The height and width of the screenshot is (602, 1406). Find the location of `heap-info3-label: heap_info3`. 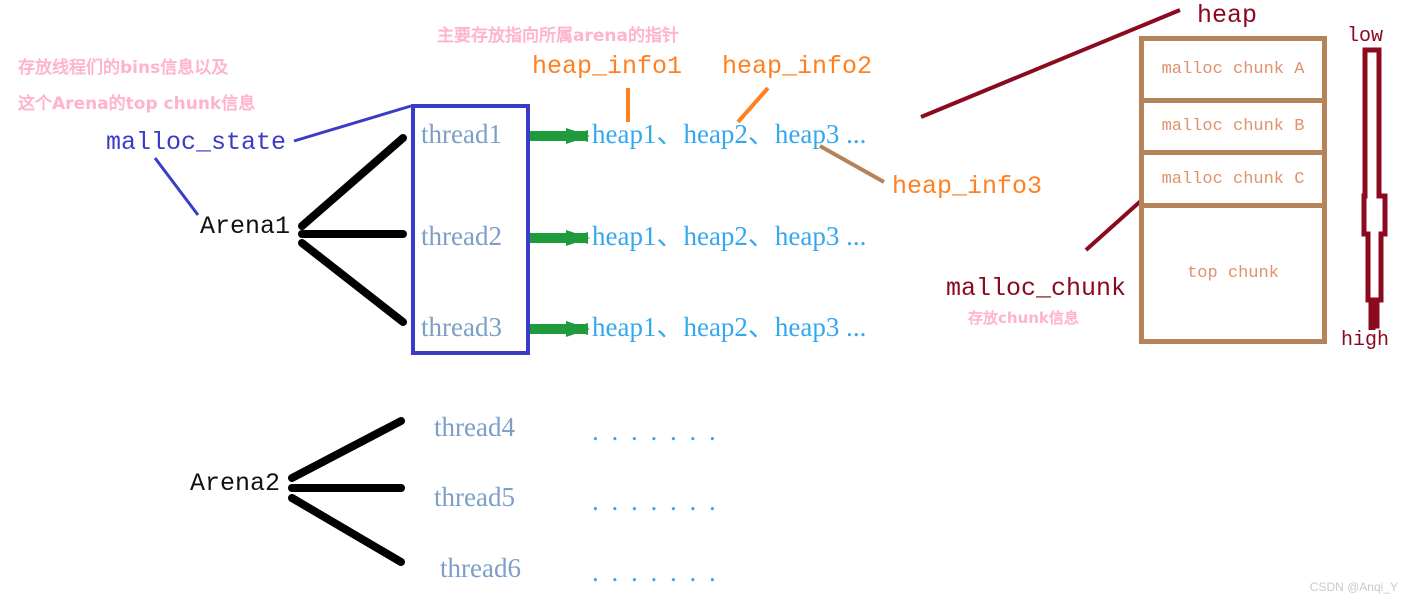

heap-info3-label: heap_info3 is located at coordinates (967, 186).